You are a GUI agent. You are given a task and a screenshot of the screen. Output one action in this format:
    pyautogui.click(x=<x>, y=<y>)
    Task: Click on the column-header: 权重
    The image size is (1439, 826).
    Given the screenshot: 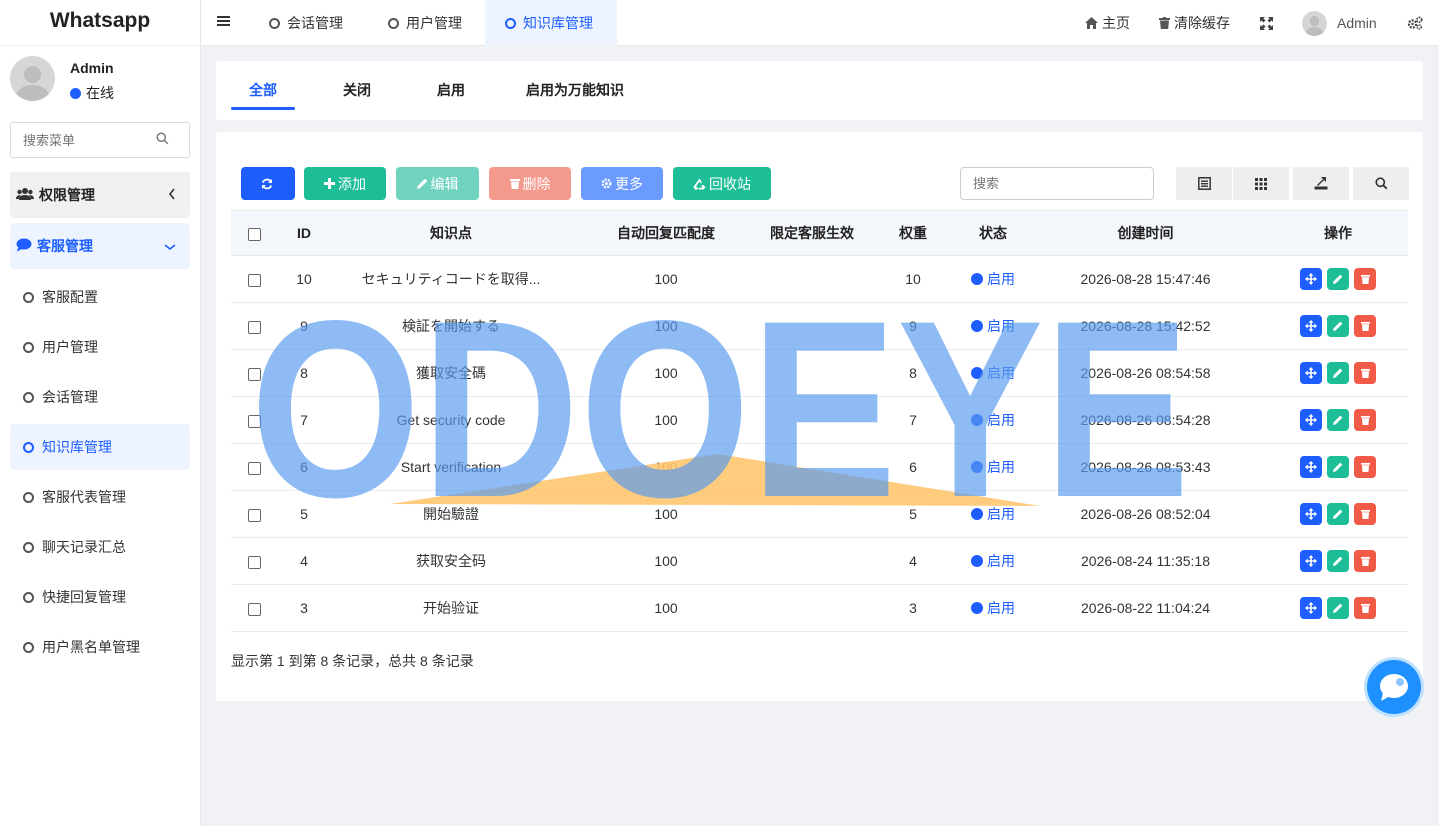 What is the action you would take?
    pyautogui.click(x=913, y=233)
    